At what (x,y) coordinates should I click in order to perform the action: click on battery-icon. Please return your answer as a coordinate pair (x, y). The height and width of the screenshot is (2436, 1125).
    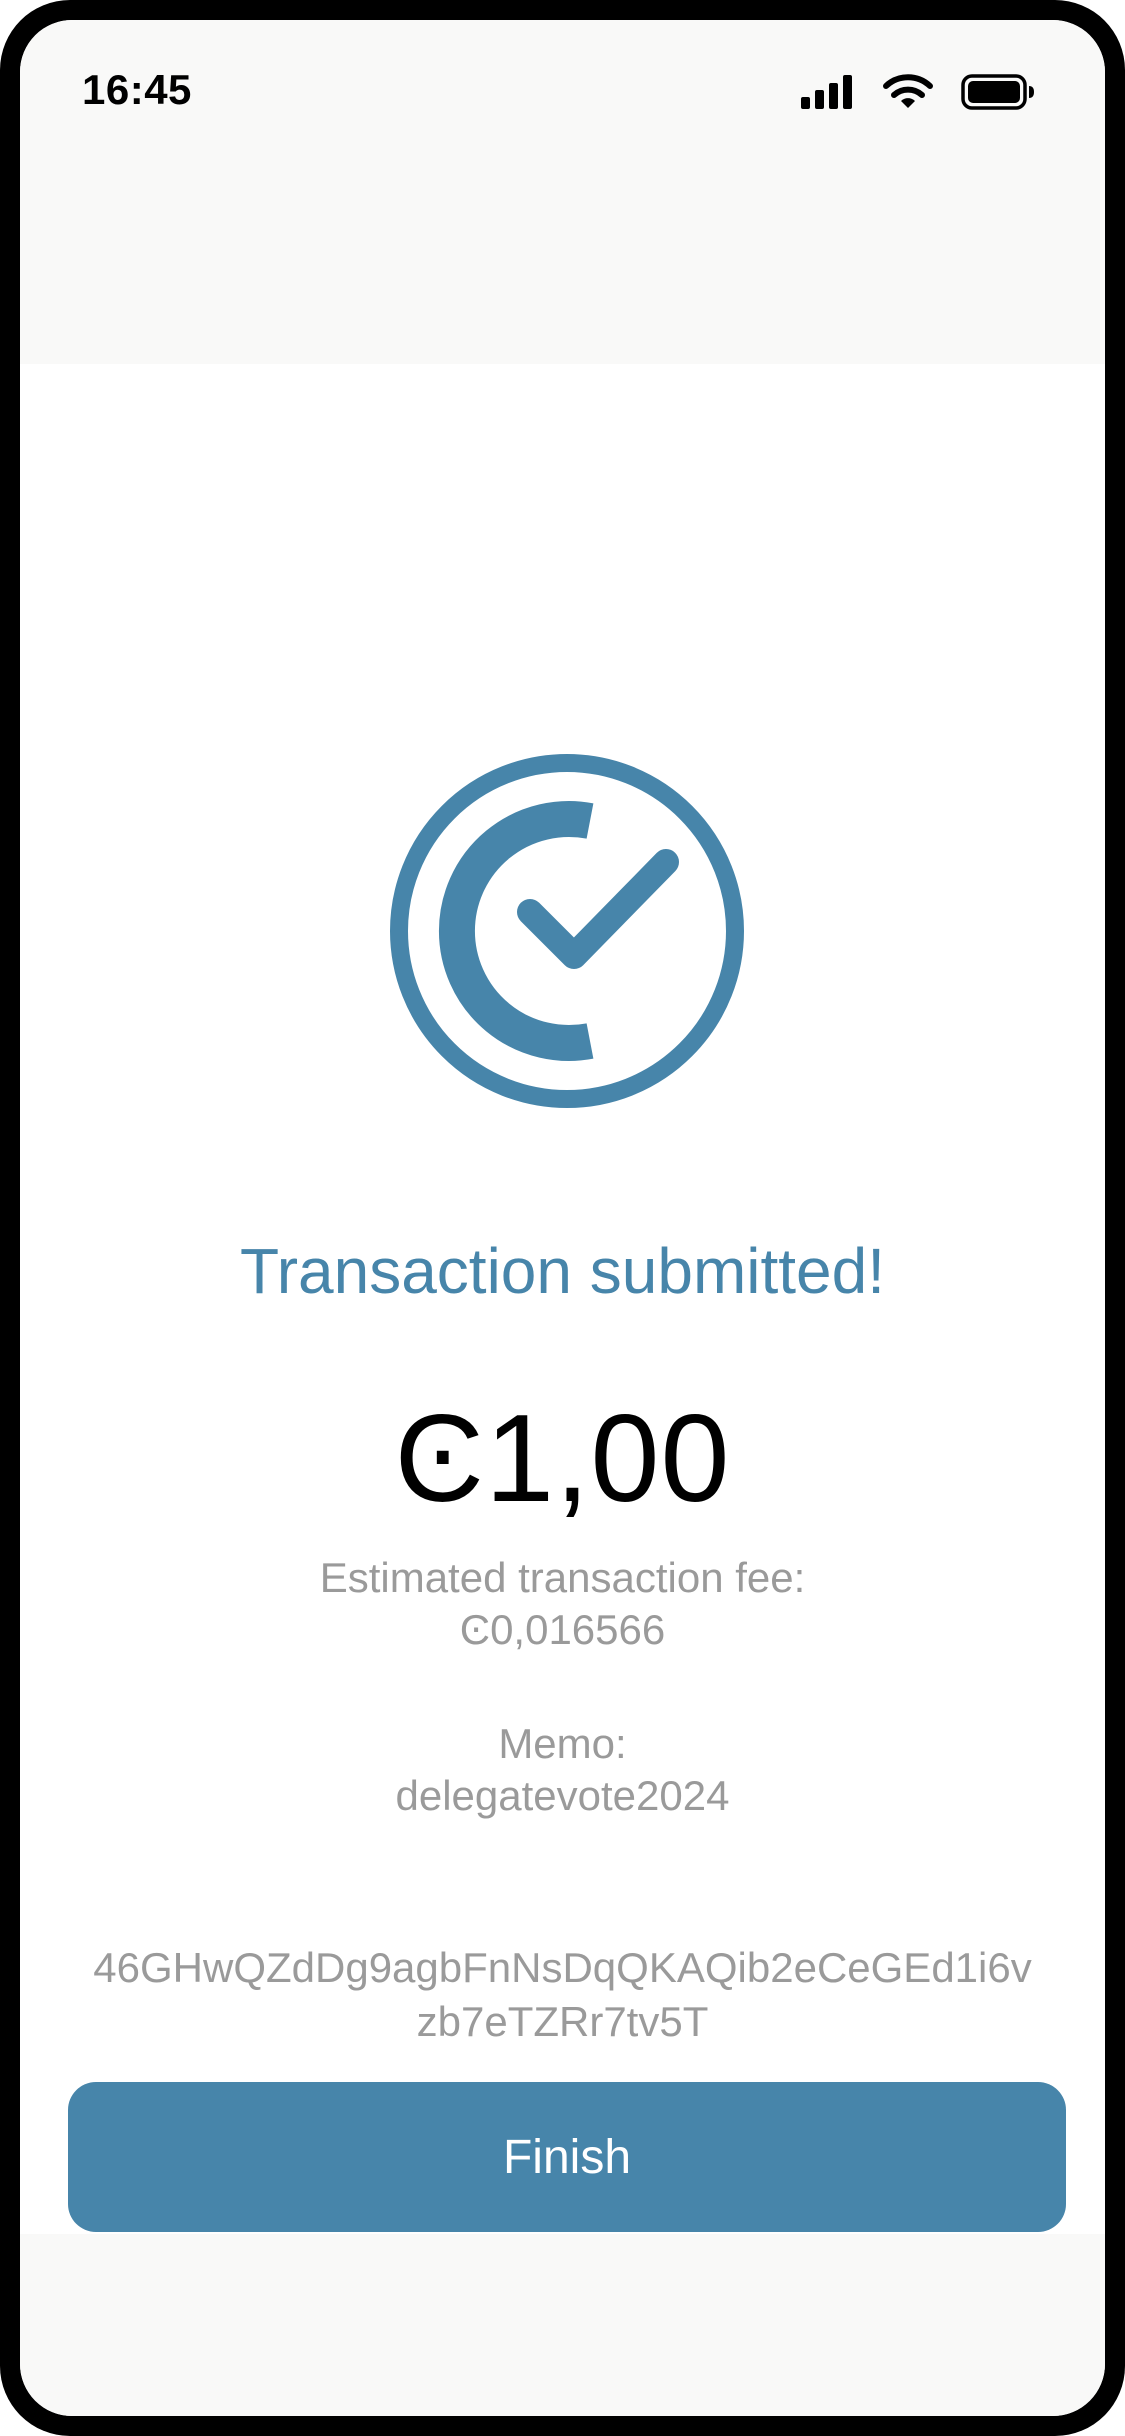
    Looking at the image, I should click on (997, 92).